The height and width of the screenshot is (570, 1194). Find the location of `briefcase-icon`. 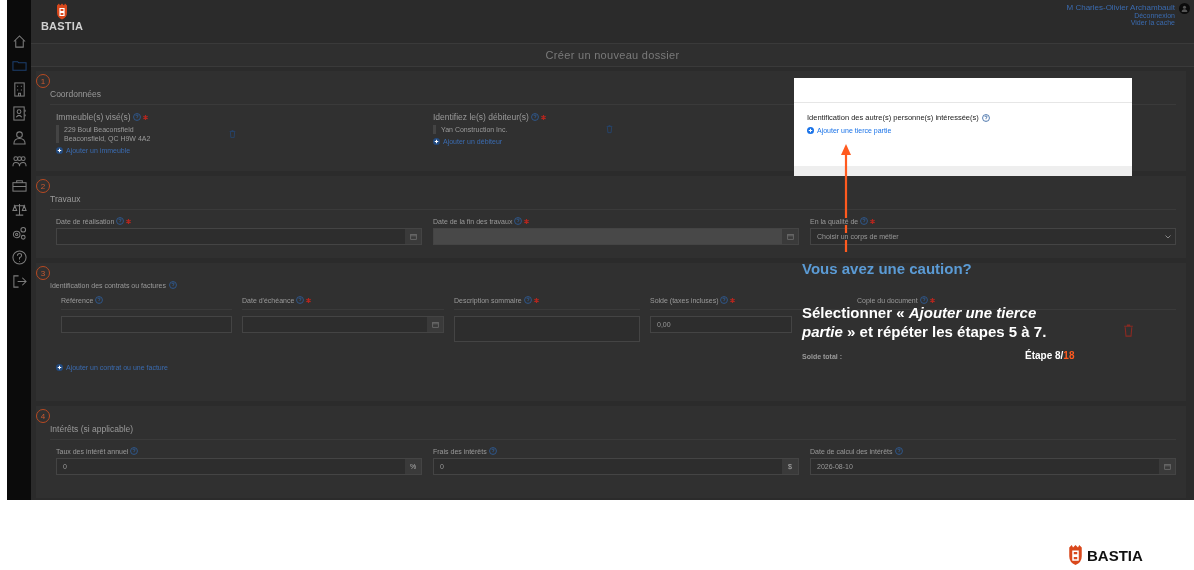

briefcase-icon is located at coordinates (19, 185).